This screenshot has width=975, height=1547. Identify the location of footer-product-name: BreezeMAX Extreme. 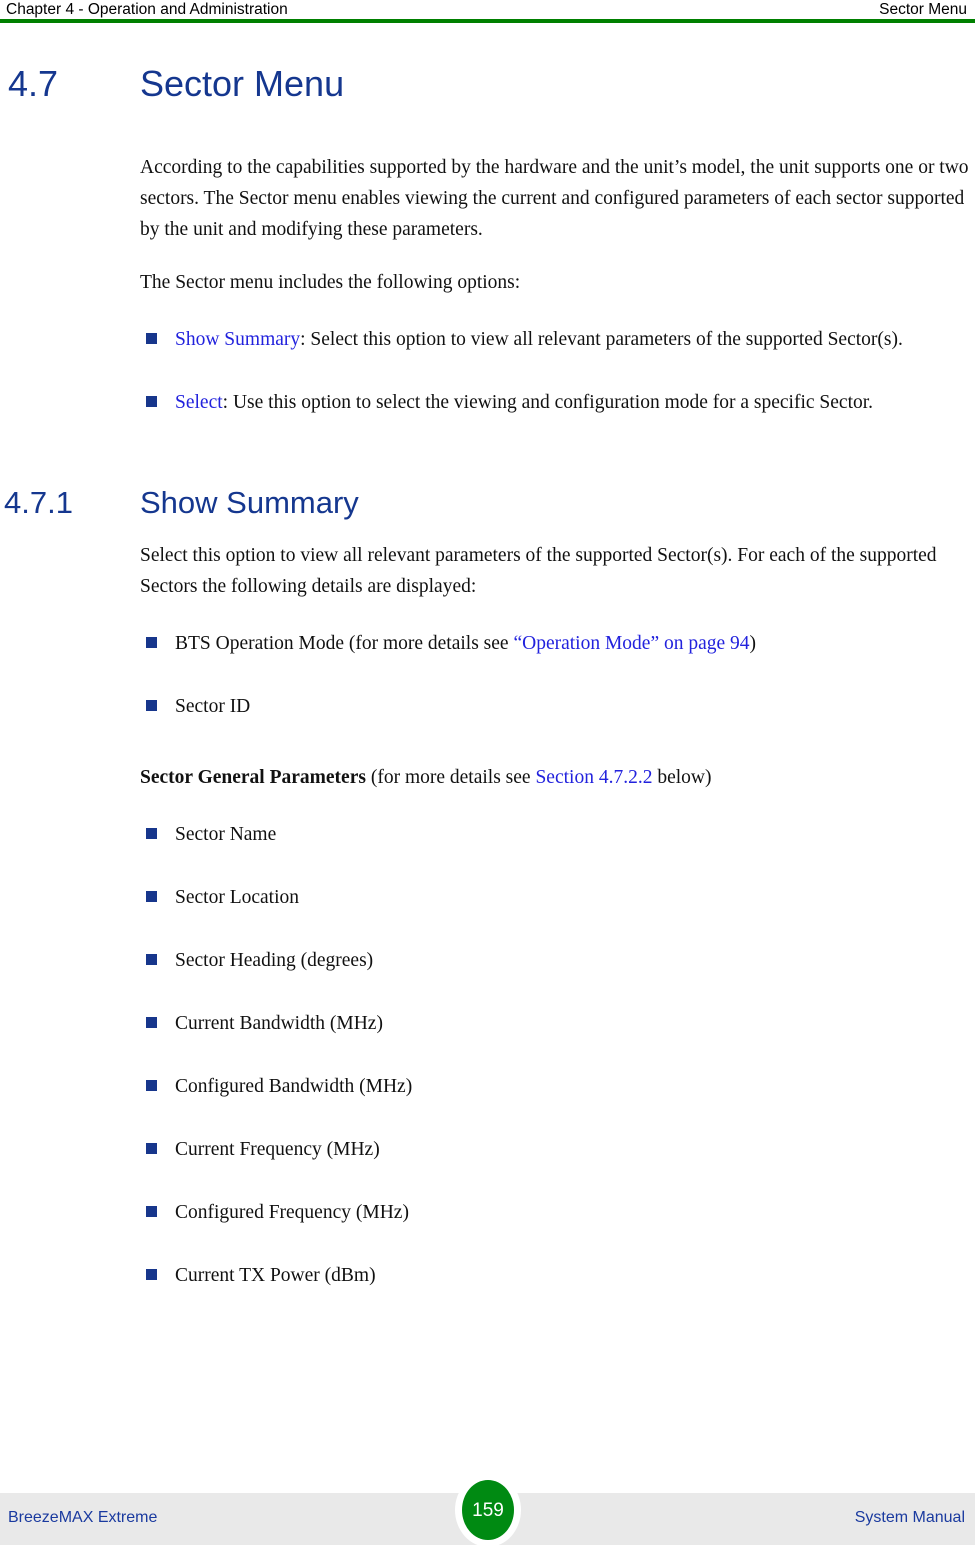
(83, 1517).